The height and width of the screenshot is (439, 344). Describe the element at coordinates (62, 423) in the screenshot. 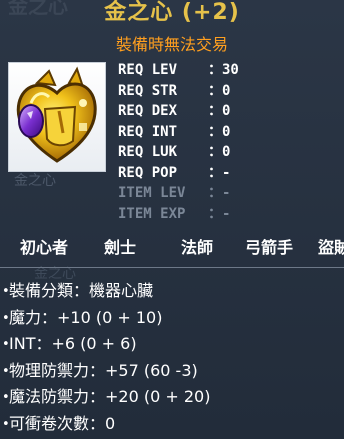

I see `property-text: 可衝卷次數：0` at that location.